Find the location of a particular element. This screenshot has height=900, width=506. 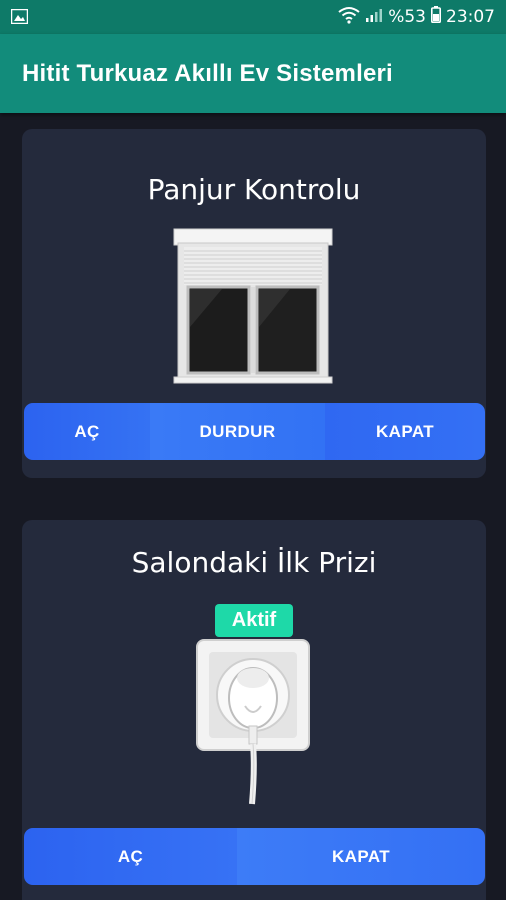

gallery-notification-icon is located at coordinates (19, 18).